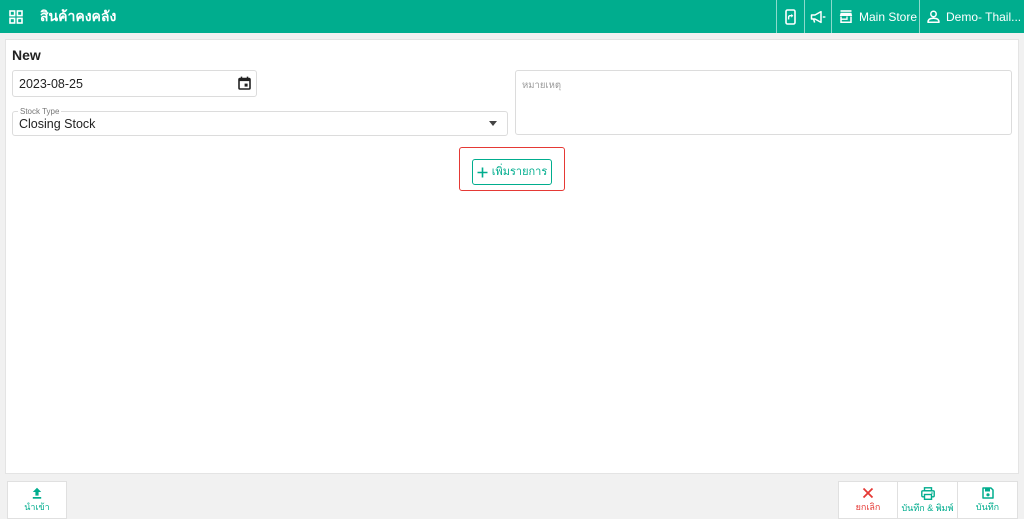 The width and height of the screenshot is (1024, 519). I want to click on plus-icon, so click(482, 172).